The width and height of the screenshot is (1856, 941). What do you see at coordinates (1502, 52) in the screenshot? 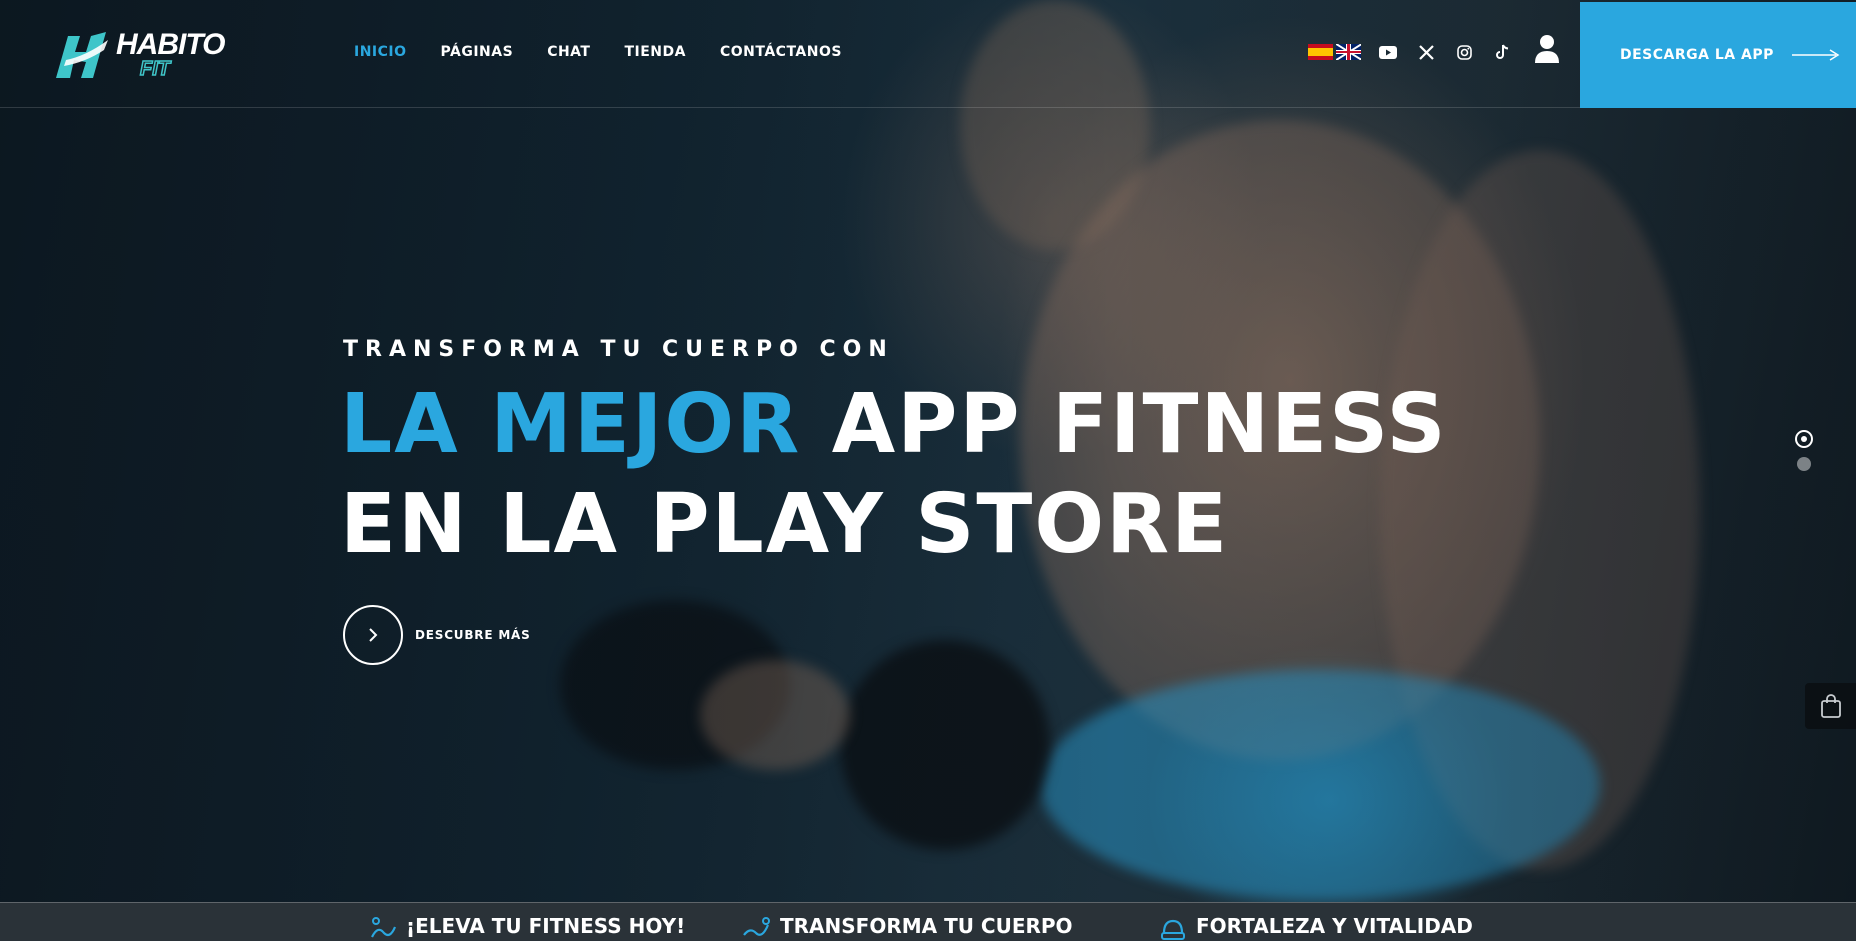
I see `tiktok-icon` at bounding box center [1502, 52].